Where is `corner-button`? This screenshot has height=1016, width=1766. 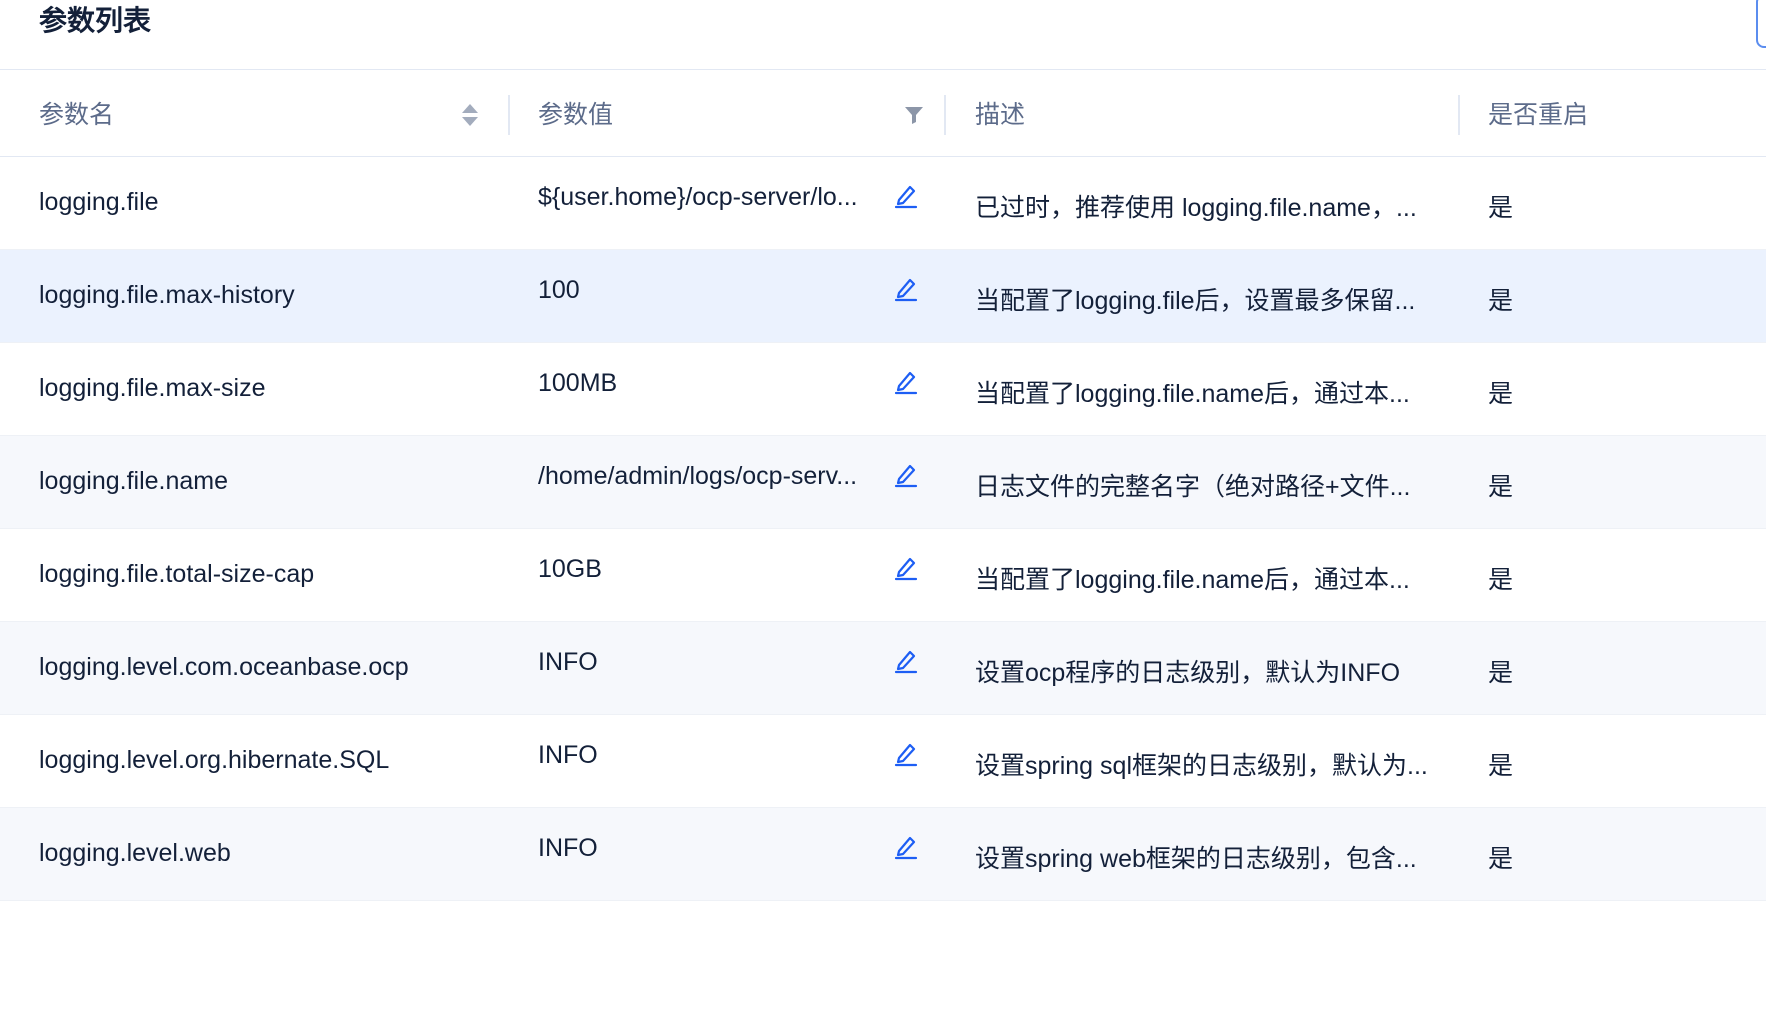
corner-button is located at coordinates (1761, 24).